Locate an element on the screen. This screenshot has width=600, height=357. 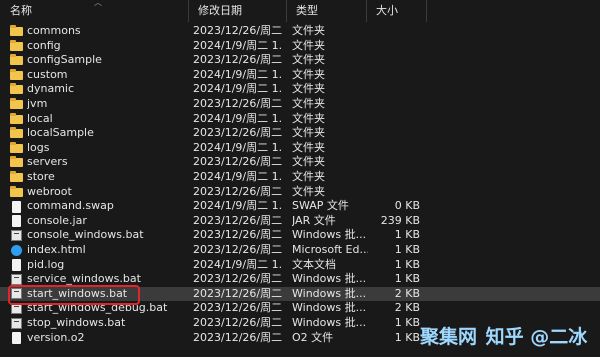
file-name: store is located at coordinates (41, 176).